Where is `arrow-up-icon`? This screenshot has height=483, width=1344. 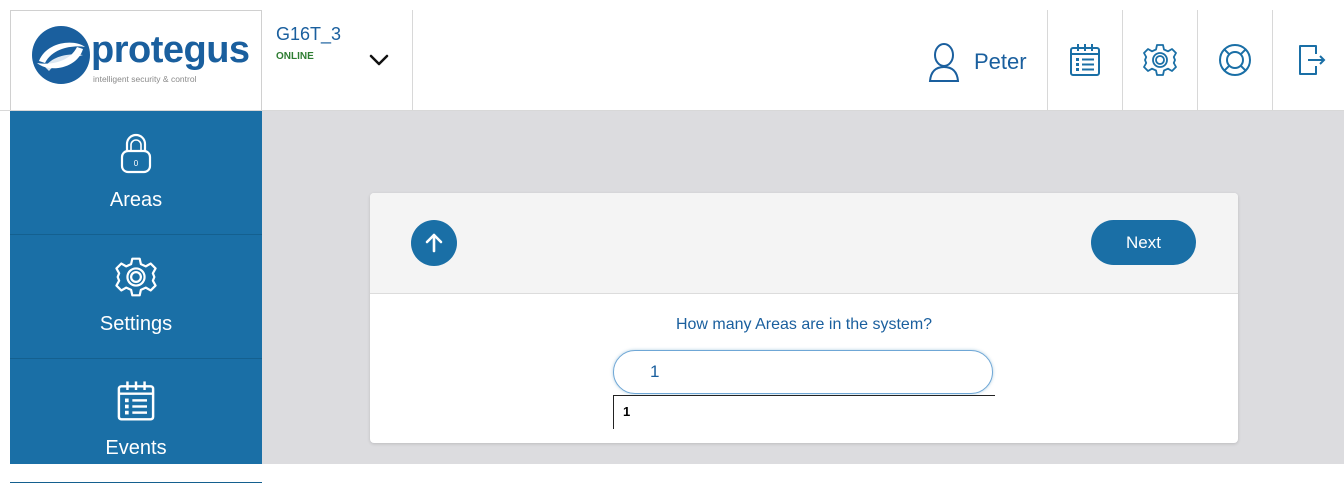
arrow-up-icon is located at coordinates (434, 243).